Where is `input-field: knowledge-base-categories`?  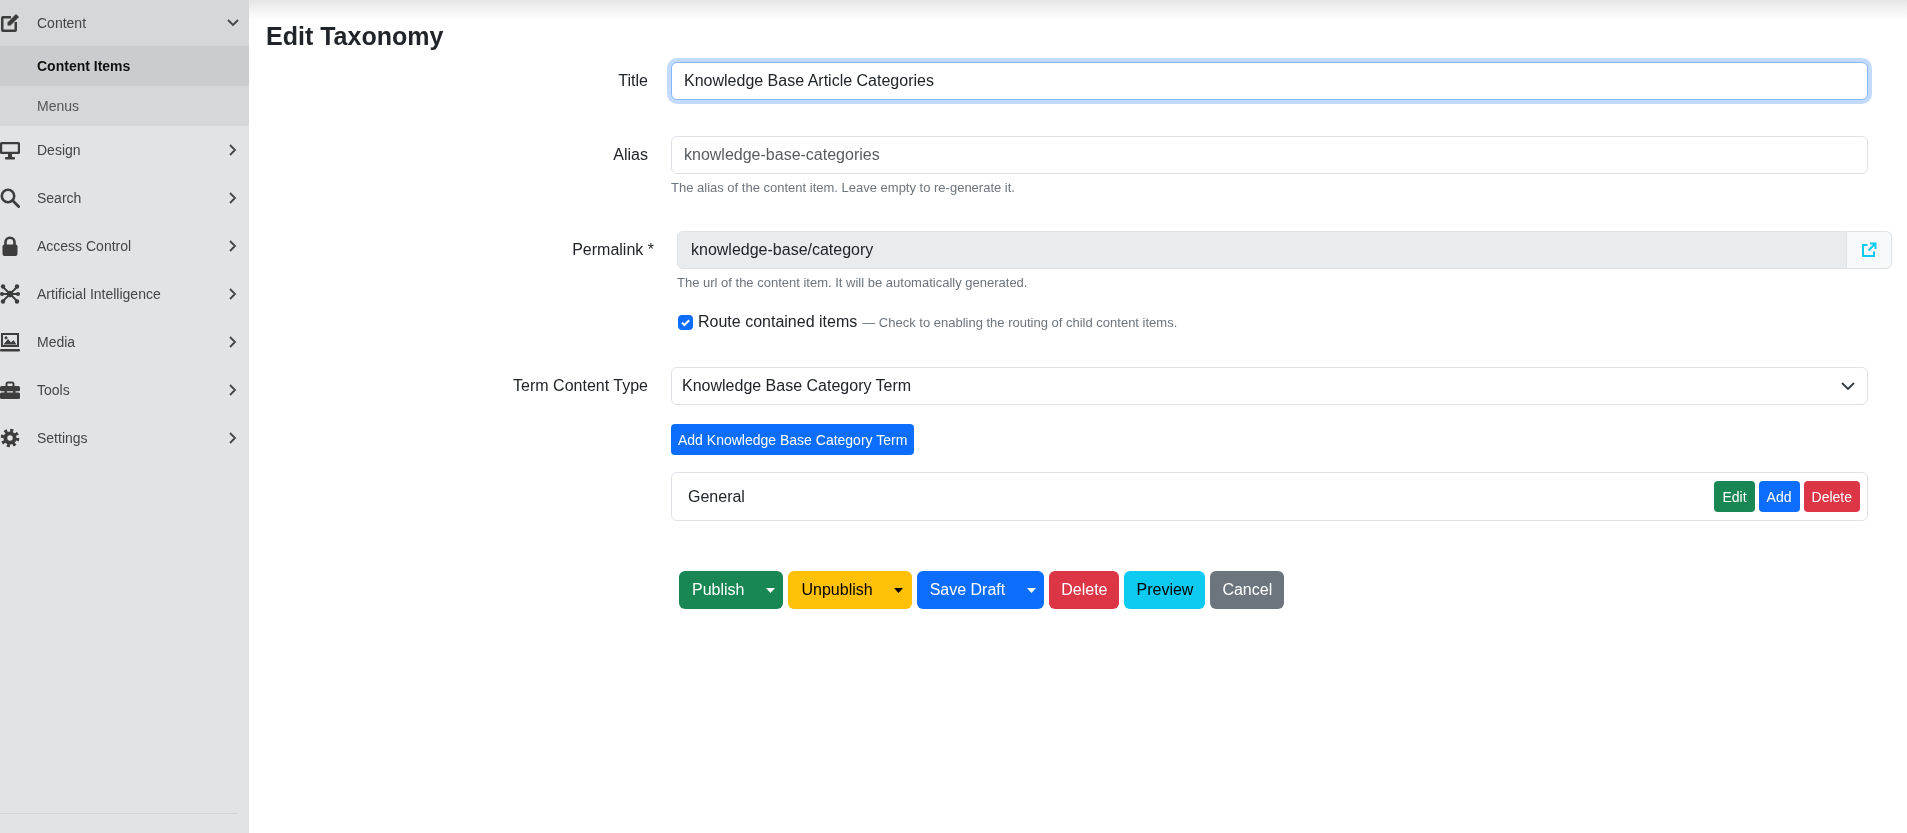
input-field: knowledge-base-categories is located at coordinates (1269, 155).